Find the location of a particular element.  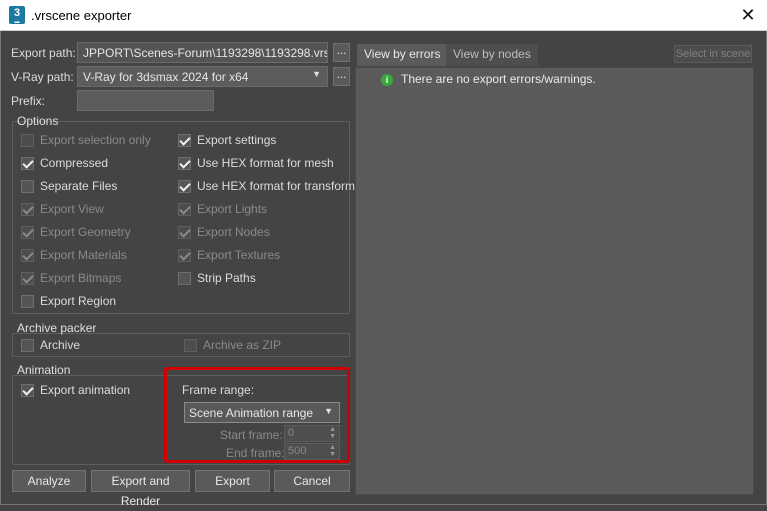

option-checkbox-right-3: Export Lights is located at coordinates (222, 209).